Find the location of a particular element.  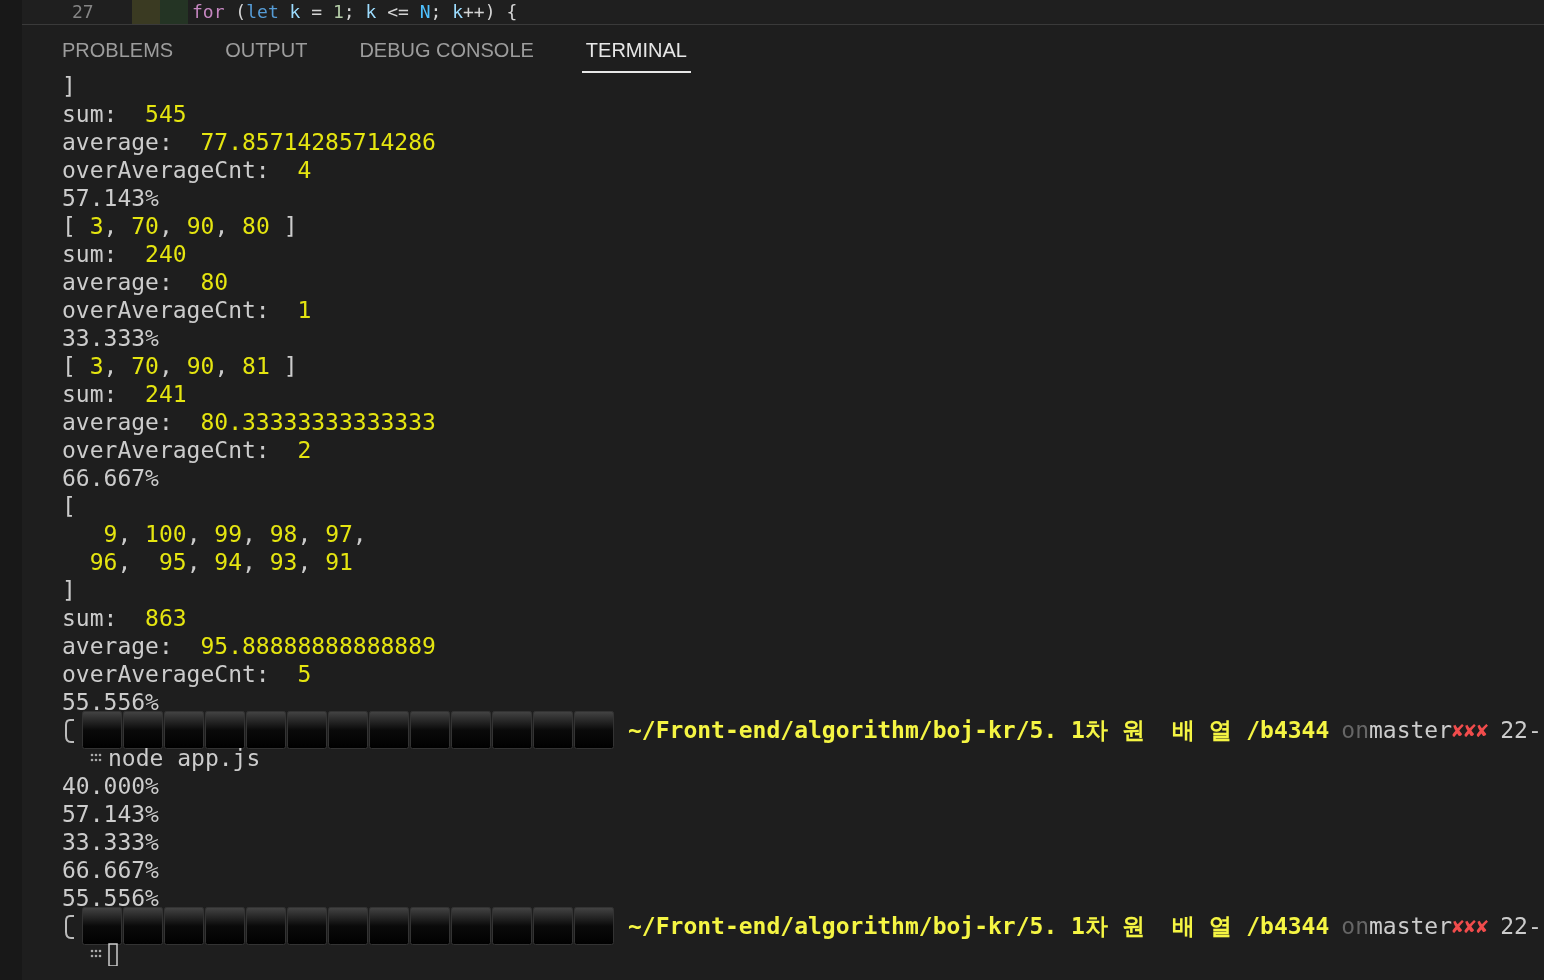

code-line: for (let k = 1; k <= N; k++) { is located at coordinates (355, 12).